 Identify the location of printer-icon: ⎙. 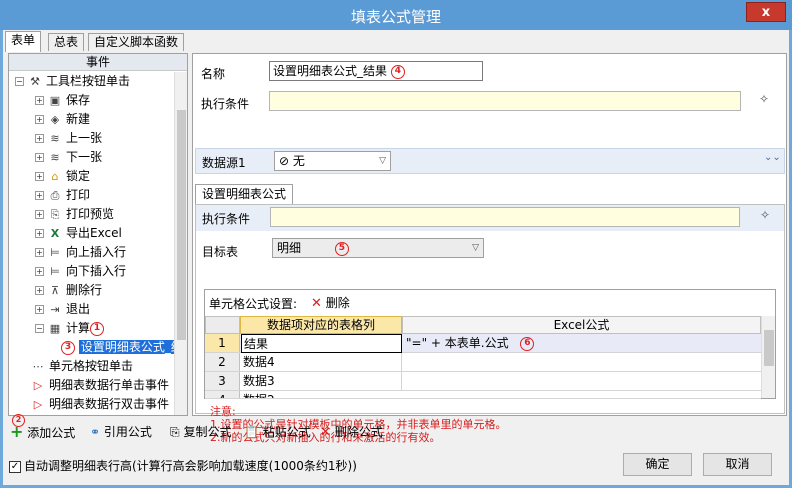
(55, 195).